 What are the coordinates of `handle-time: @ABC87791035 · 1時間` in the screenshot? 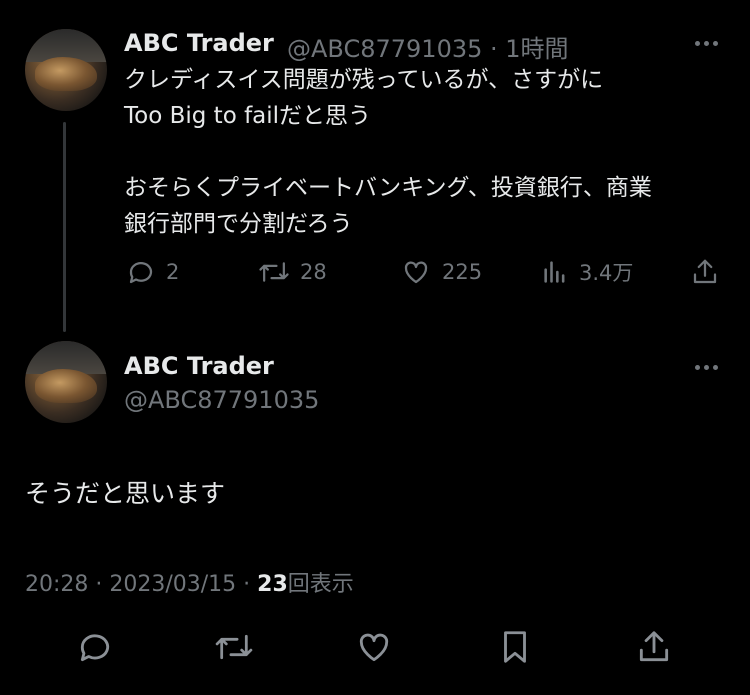 It's located at (428, 46).